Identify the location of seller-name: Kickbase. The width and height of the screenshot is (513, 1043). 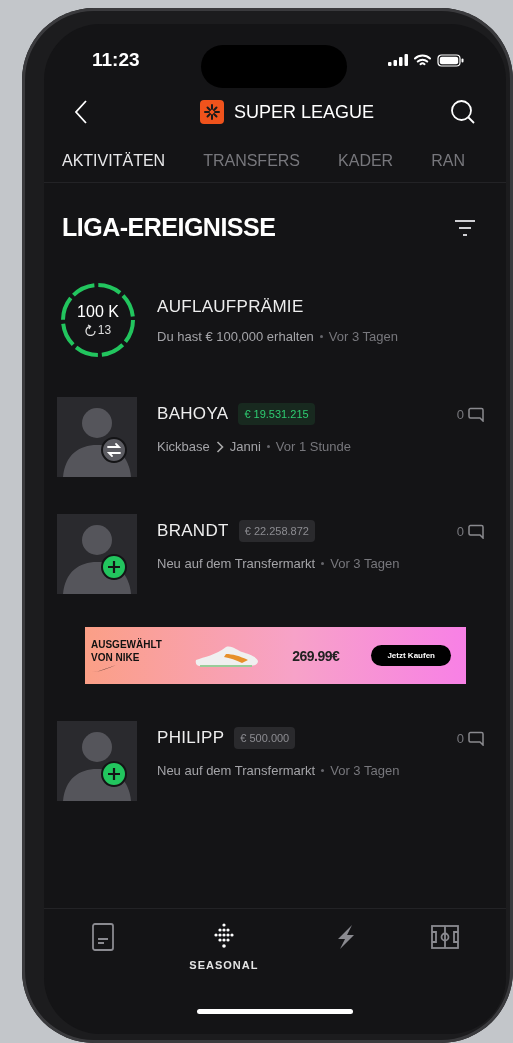
(183, 446).